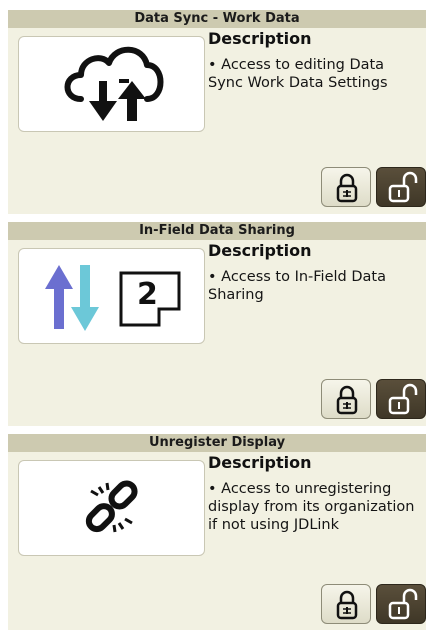  I want to click on panel-title: Data Sync - Work Data, so click(217, 19).